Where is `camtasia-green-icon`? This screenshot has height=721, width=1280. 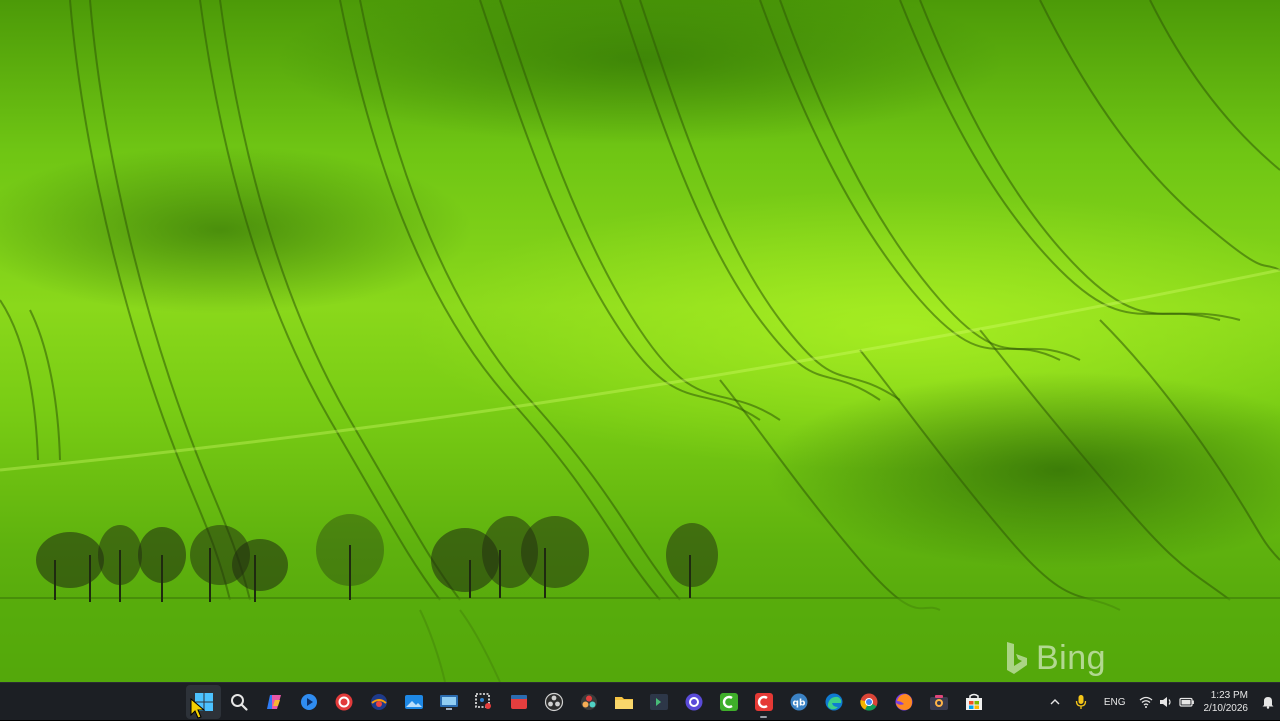
camtasia-green-icon is located at coordinates (728, 702).